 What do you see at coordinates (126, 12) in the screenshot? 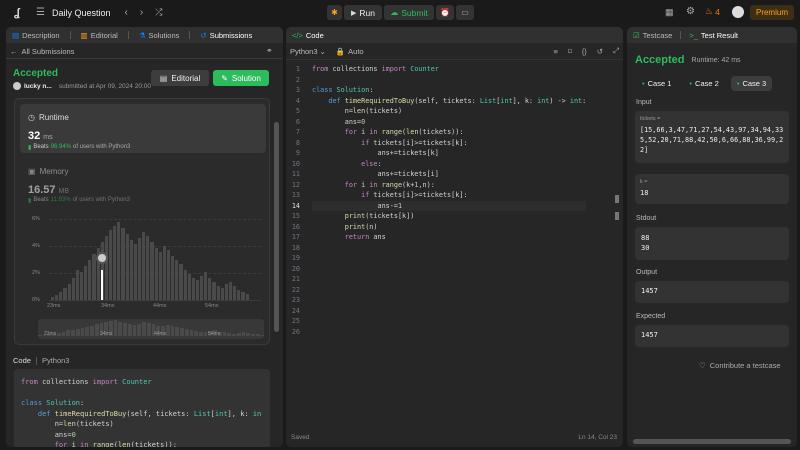
I see `prev-problem-icon: ‹` at bounding box center [126, 12].